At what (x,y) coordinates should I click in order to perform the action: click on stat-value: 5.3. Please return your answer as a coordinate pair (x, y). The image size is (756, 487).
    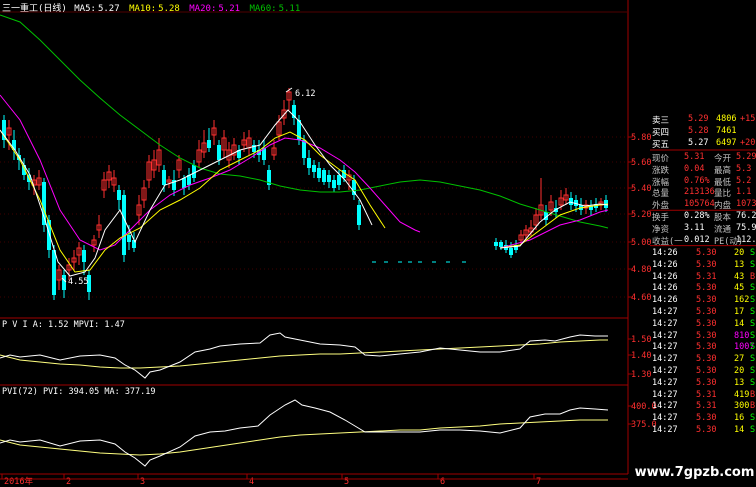
    Looking at the image, I should click on (744, 168).